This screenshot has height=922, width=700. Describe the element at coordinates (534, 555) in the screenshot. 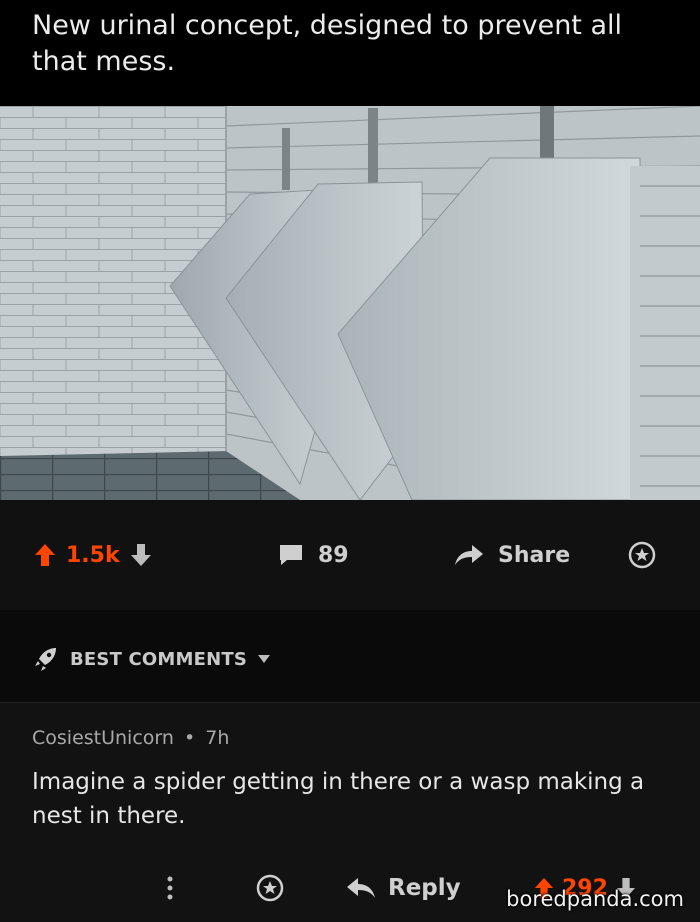

I see `share-label: Share` at that location.